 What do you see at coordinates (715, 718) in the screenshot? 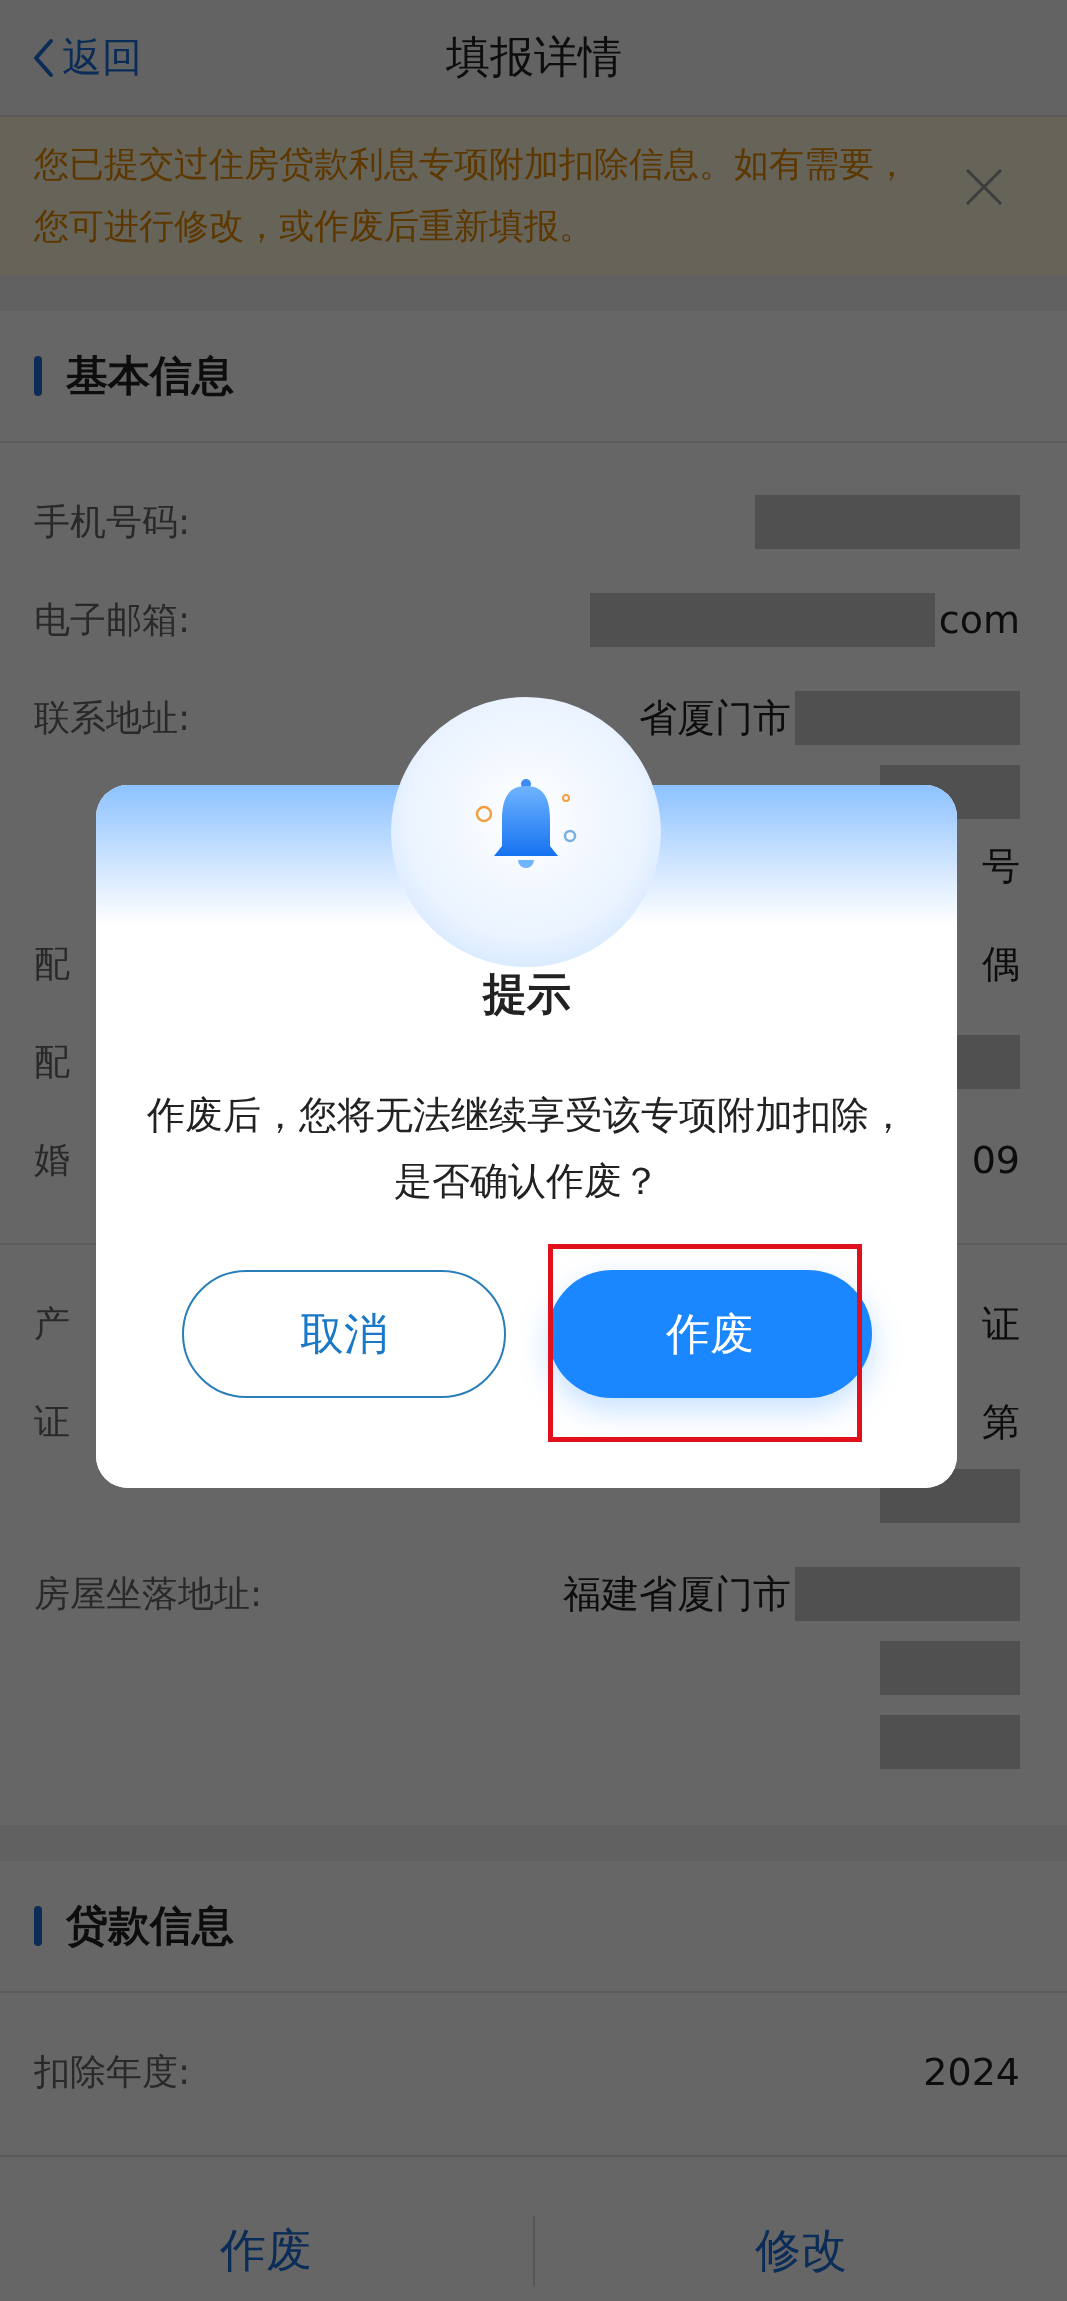
I see `field-value: 省厦门市` at bounding box center [715, 718].